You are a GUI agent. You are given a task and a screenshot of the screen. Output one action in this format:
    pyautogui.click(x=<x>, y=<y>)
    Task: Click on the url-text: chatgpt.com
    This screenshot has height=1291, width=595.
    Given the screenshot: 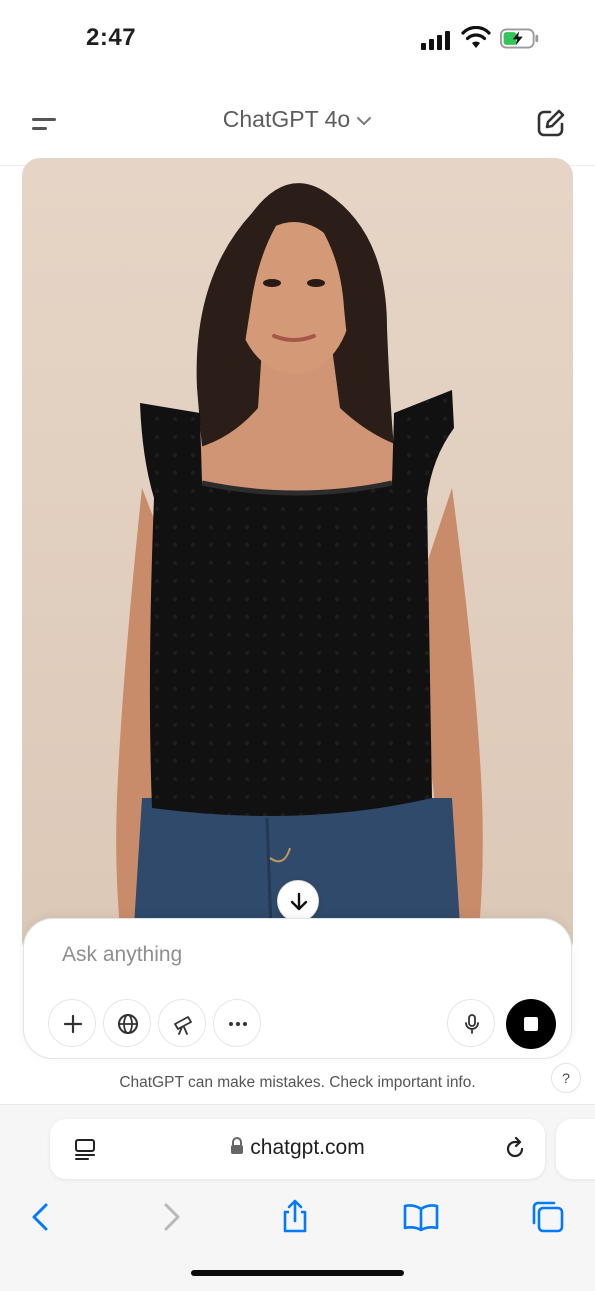 What is the action you would take?
    pyautogui.click(x=307, y=1147)
    